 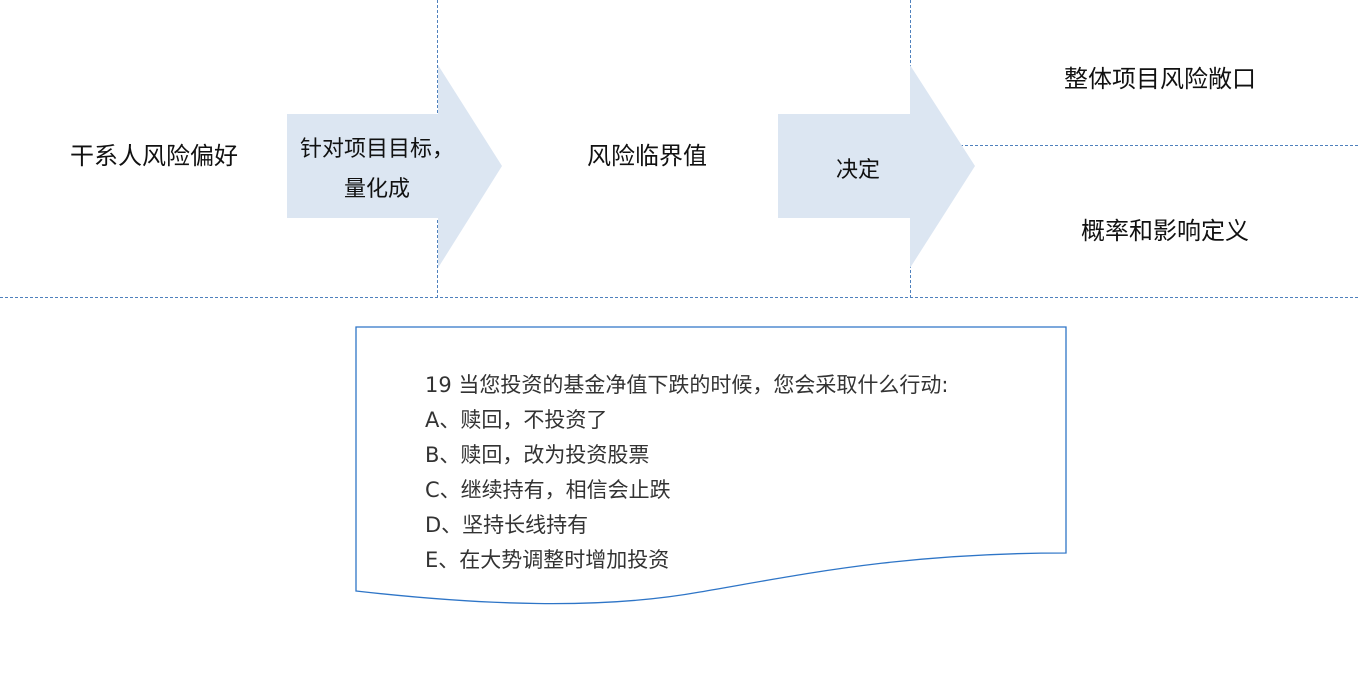 What do you see at coordinates (1160, 79) in the screenshot?
I see `overall-risk-exposure-label: 整体项目风险敞口` at bounding box center [1160, 79].